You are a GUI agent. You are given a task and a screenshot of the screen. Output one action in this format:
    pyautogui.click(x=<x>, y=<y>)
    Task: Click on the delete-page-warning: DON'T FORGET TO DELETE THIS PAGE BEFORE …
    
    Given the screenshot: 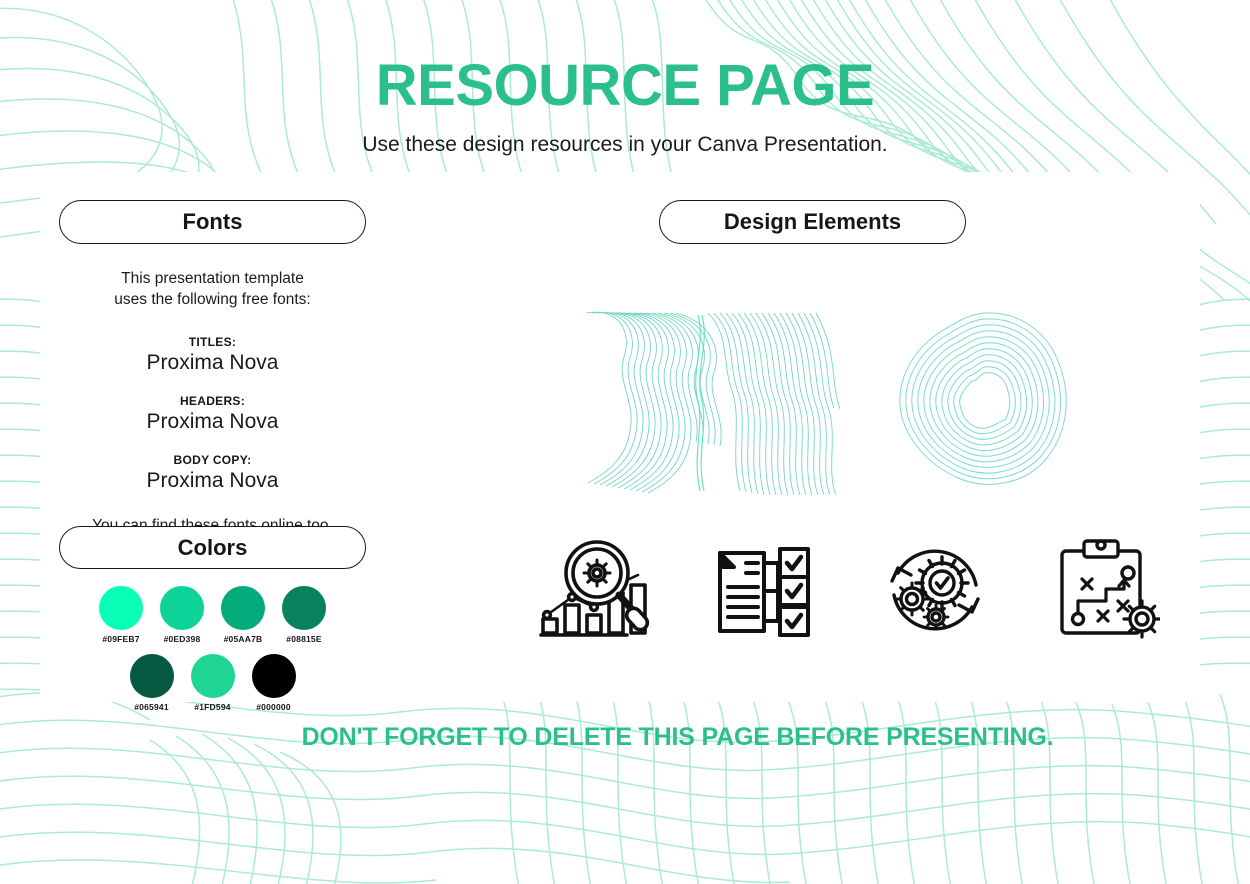 What is the action you would take?
    pyautogui.click(x=625, y=737)
    